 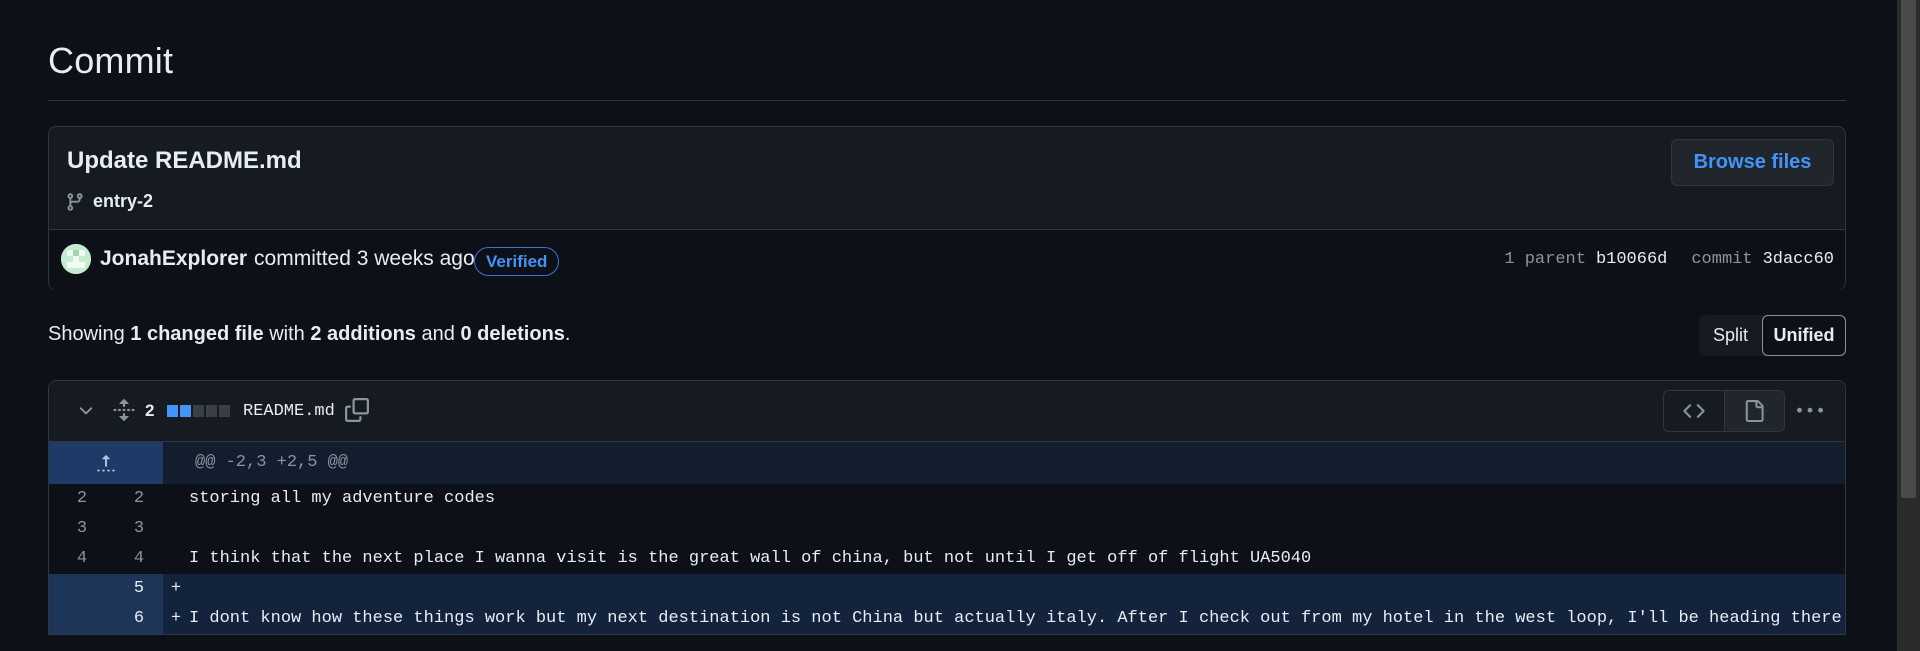 I want to click on identicon-image, so click(x=76, y=259).